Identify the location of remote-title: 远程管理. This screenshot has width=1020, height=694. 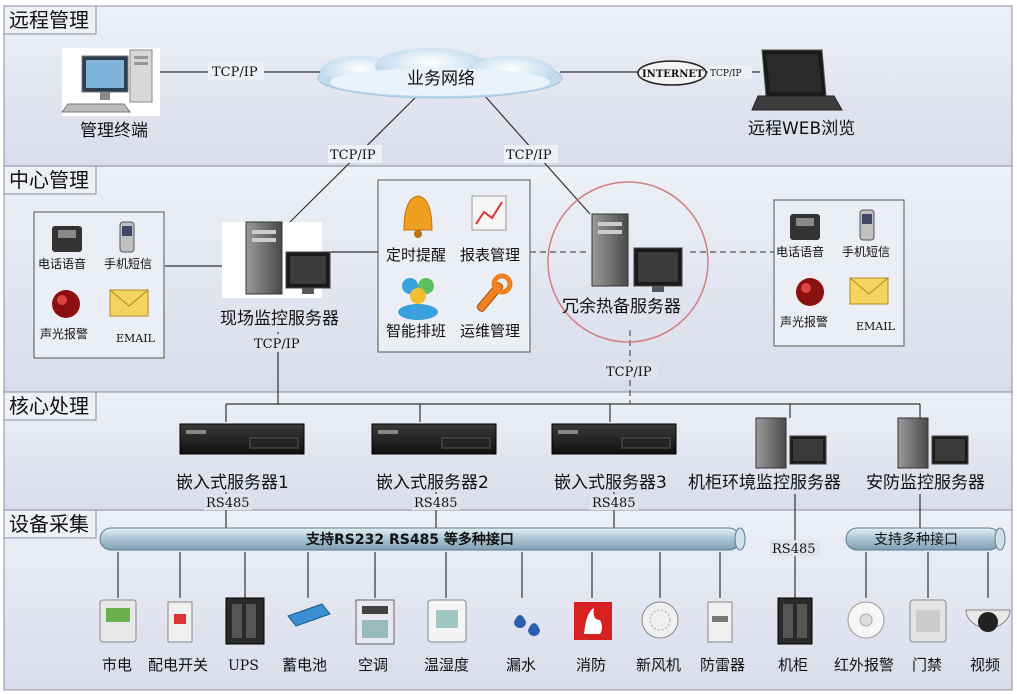
(49, 20).